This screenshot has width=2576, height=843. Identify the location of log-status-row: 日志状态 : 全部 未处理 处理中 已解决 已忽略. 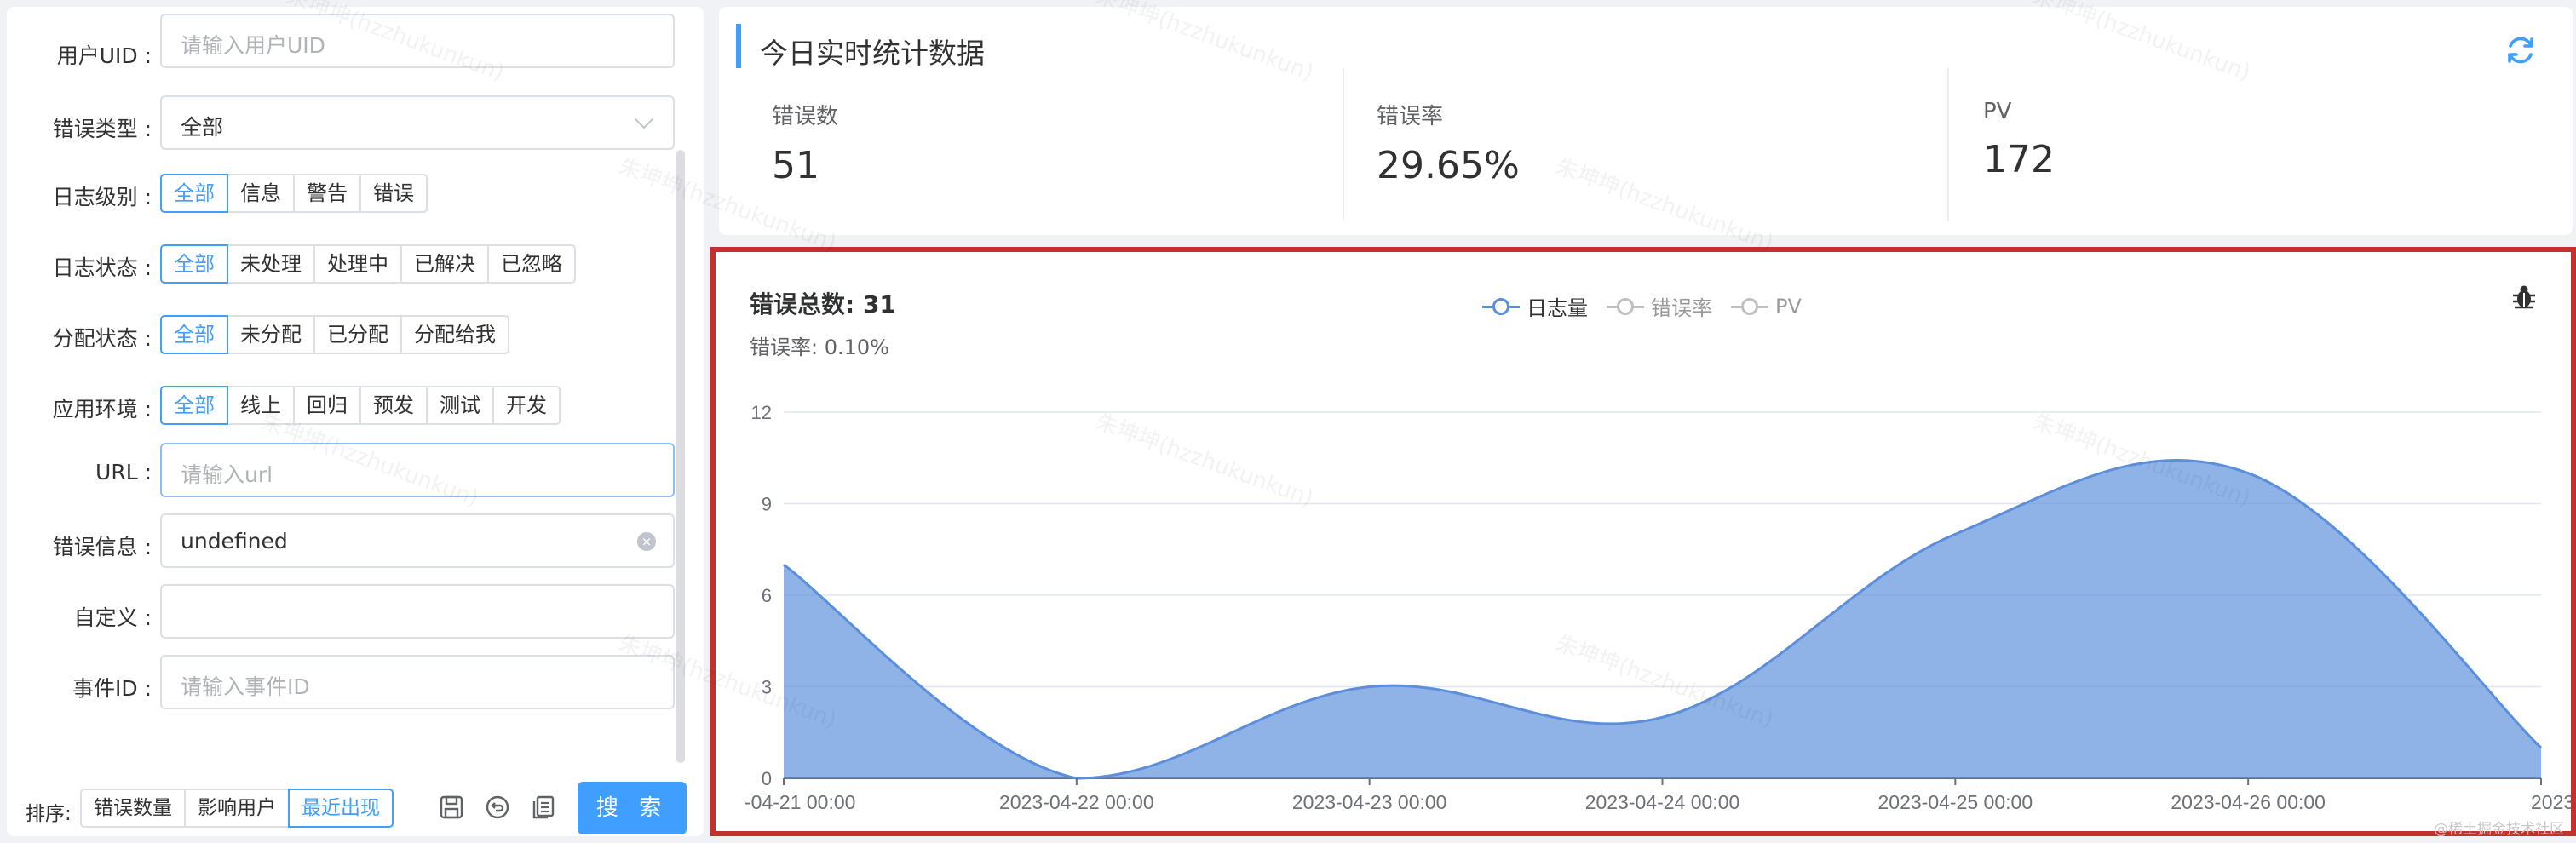
(348, 276).